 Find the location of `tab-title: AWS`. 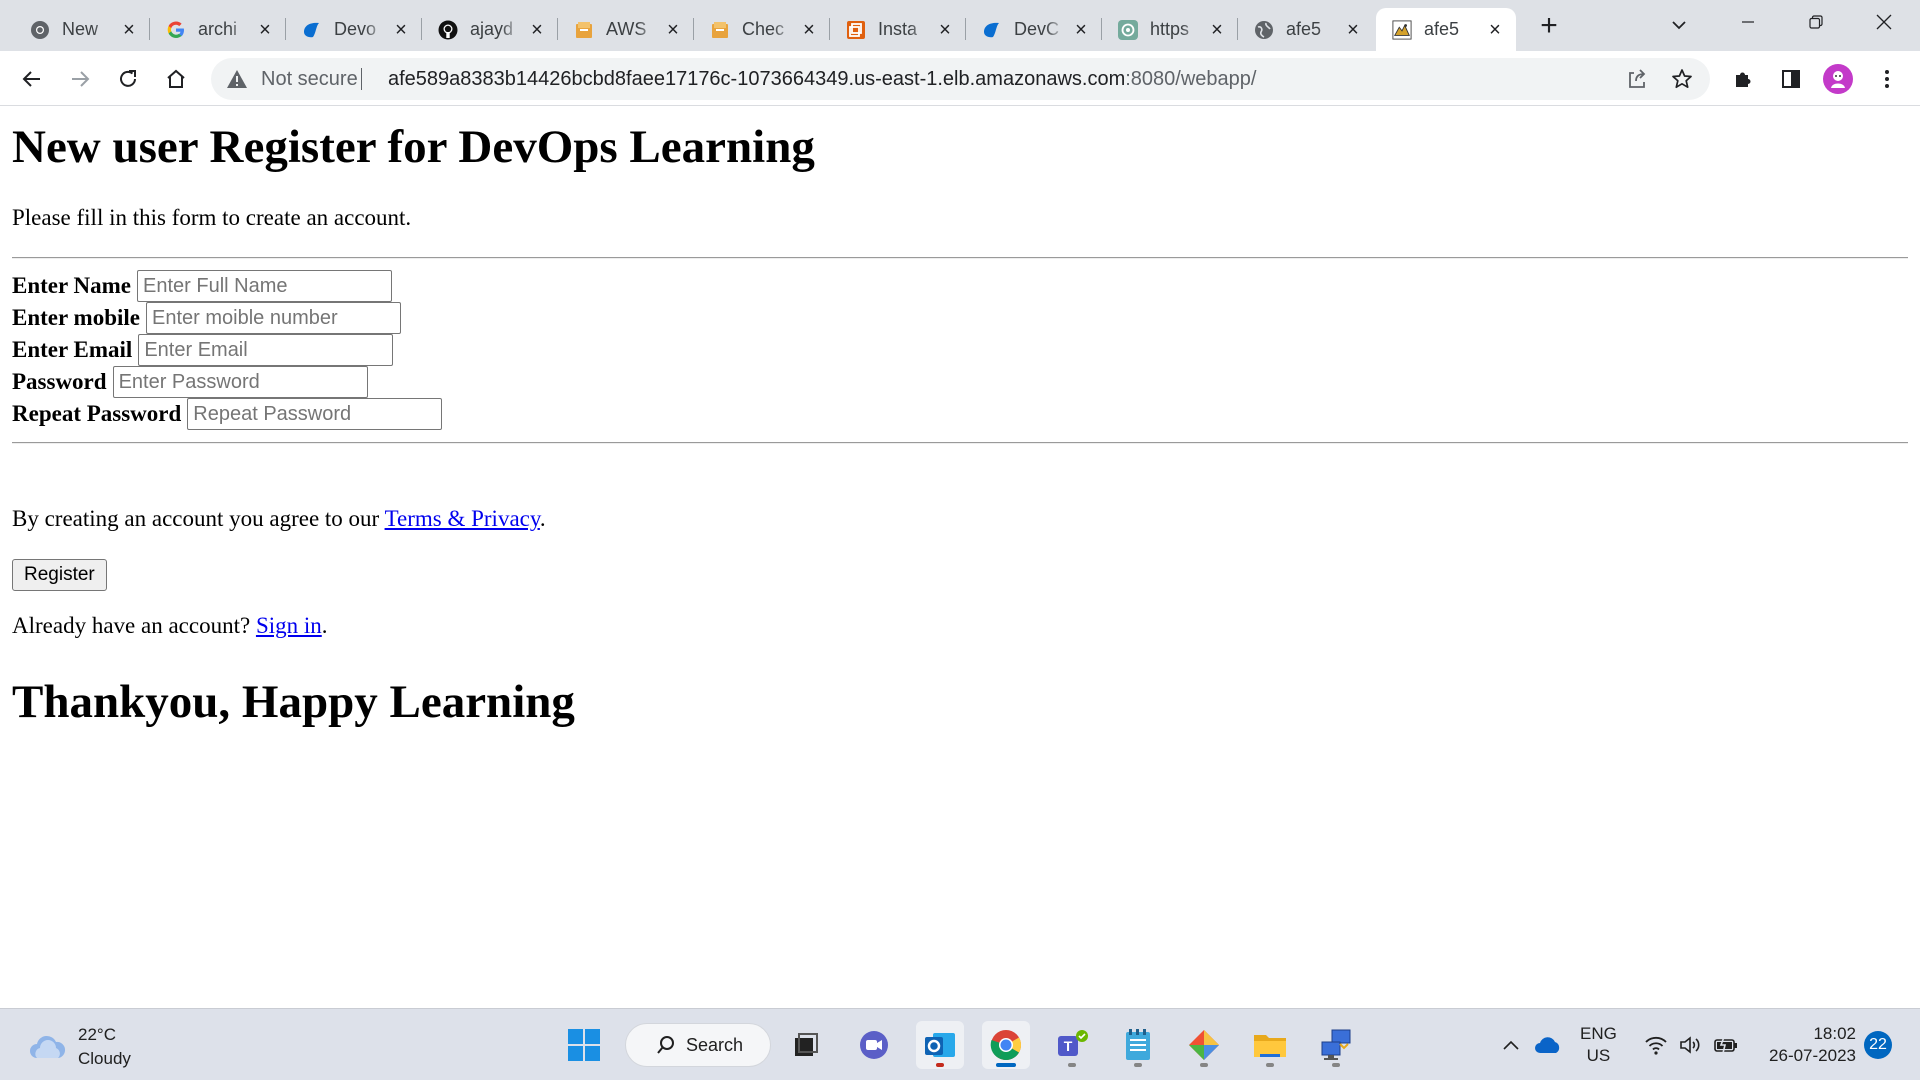

tab-title: AWS is located at coordinates (626, 29).